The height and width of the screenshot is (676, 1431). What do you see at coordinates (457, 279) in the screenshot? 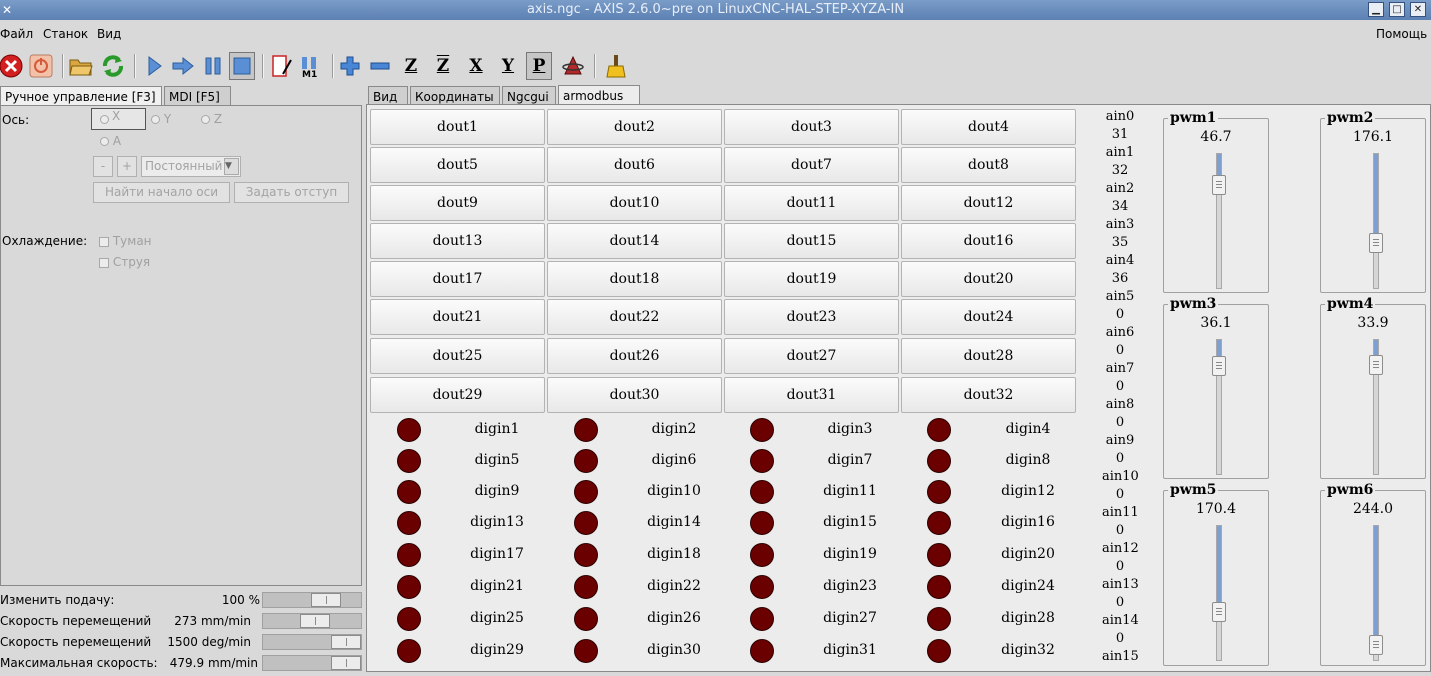
I see `dout-button: dout17` at bounding box center [457, 279].